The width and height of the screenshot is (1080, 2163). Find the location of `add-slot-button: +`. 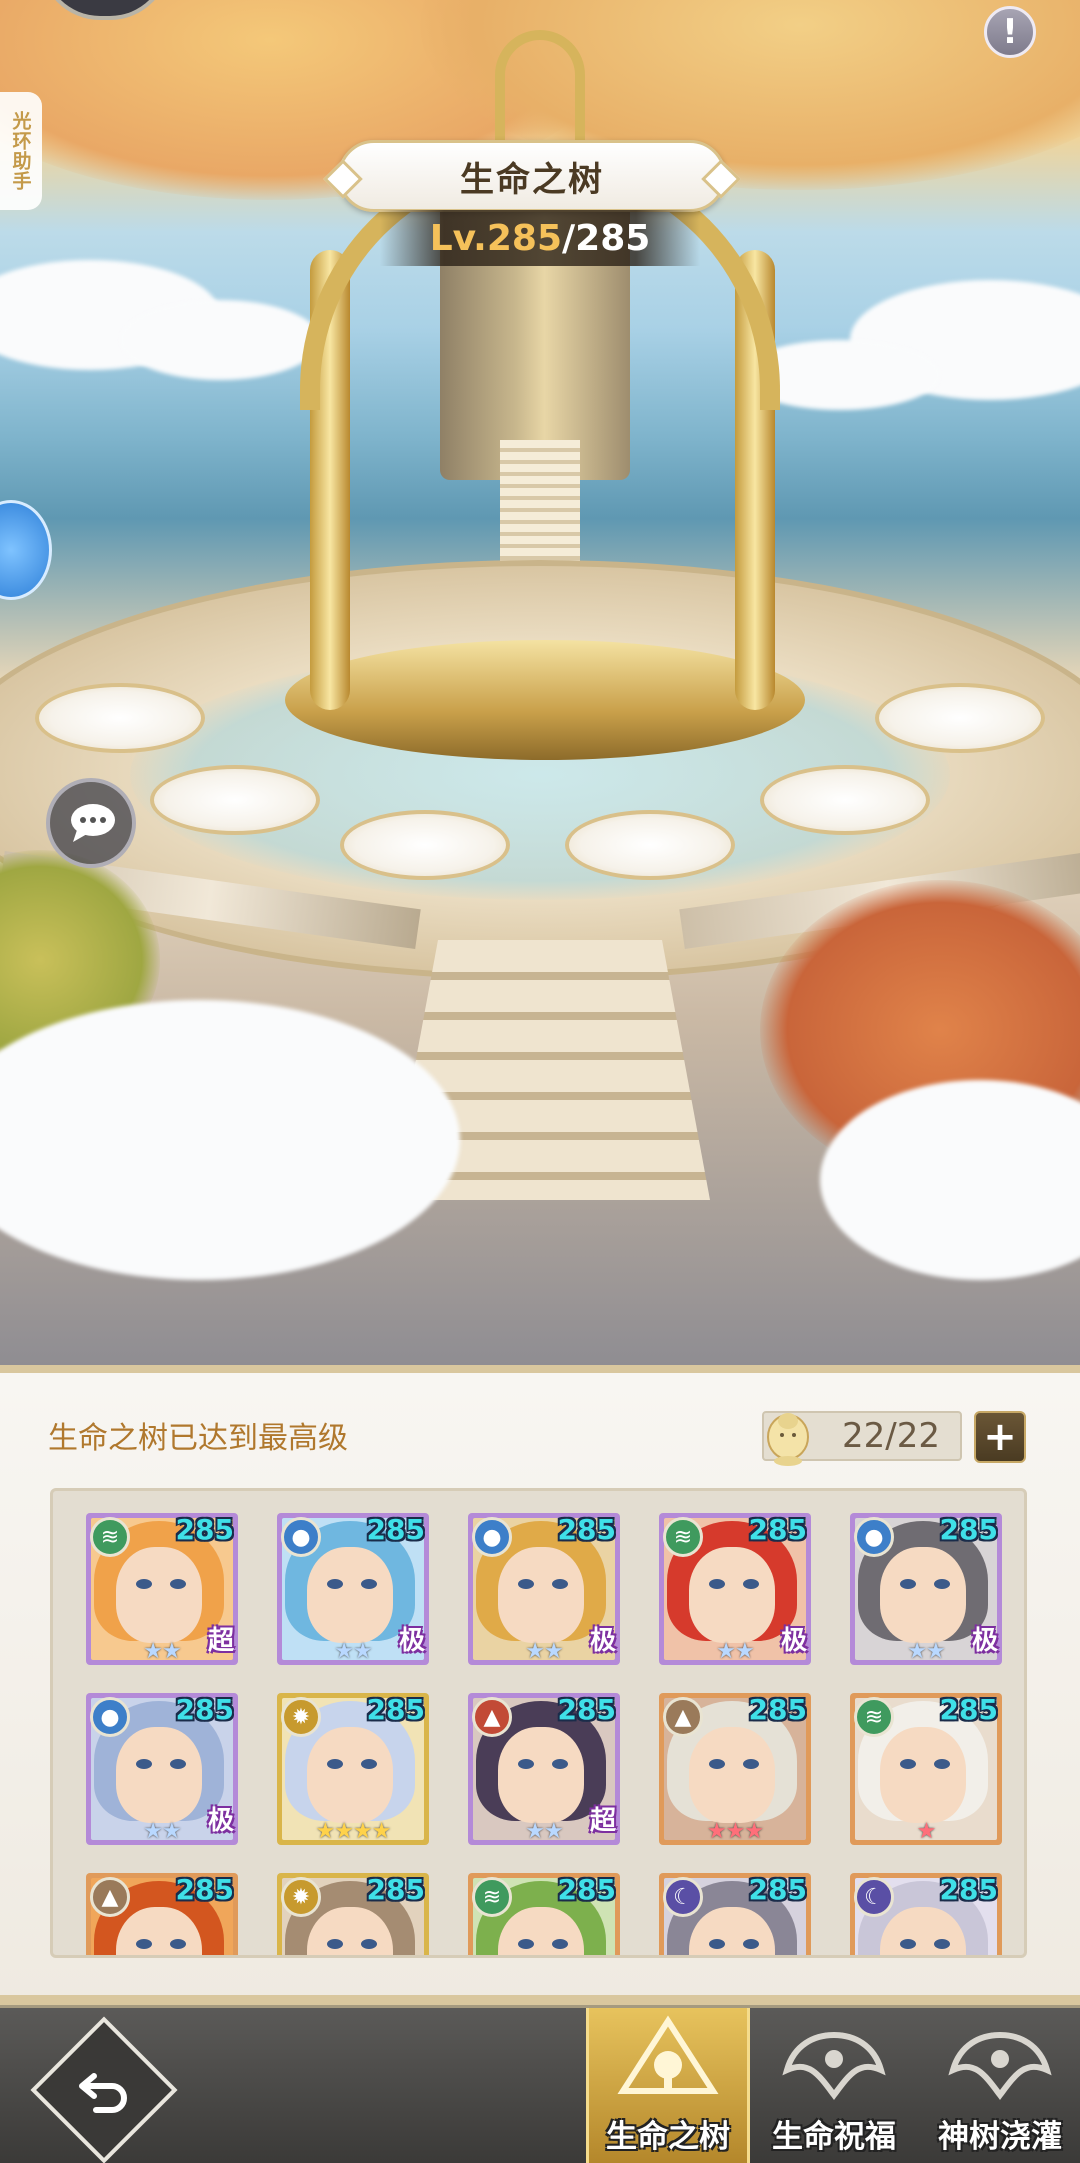

add-slot-button: + is located at coordinates (1000, 1437).